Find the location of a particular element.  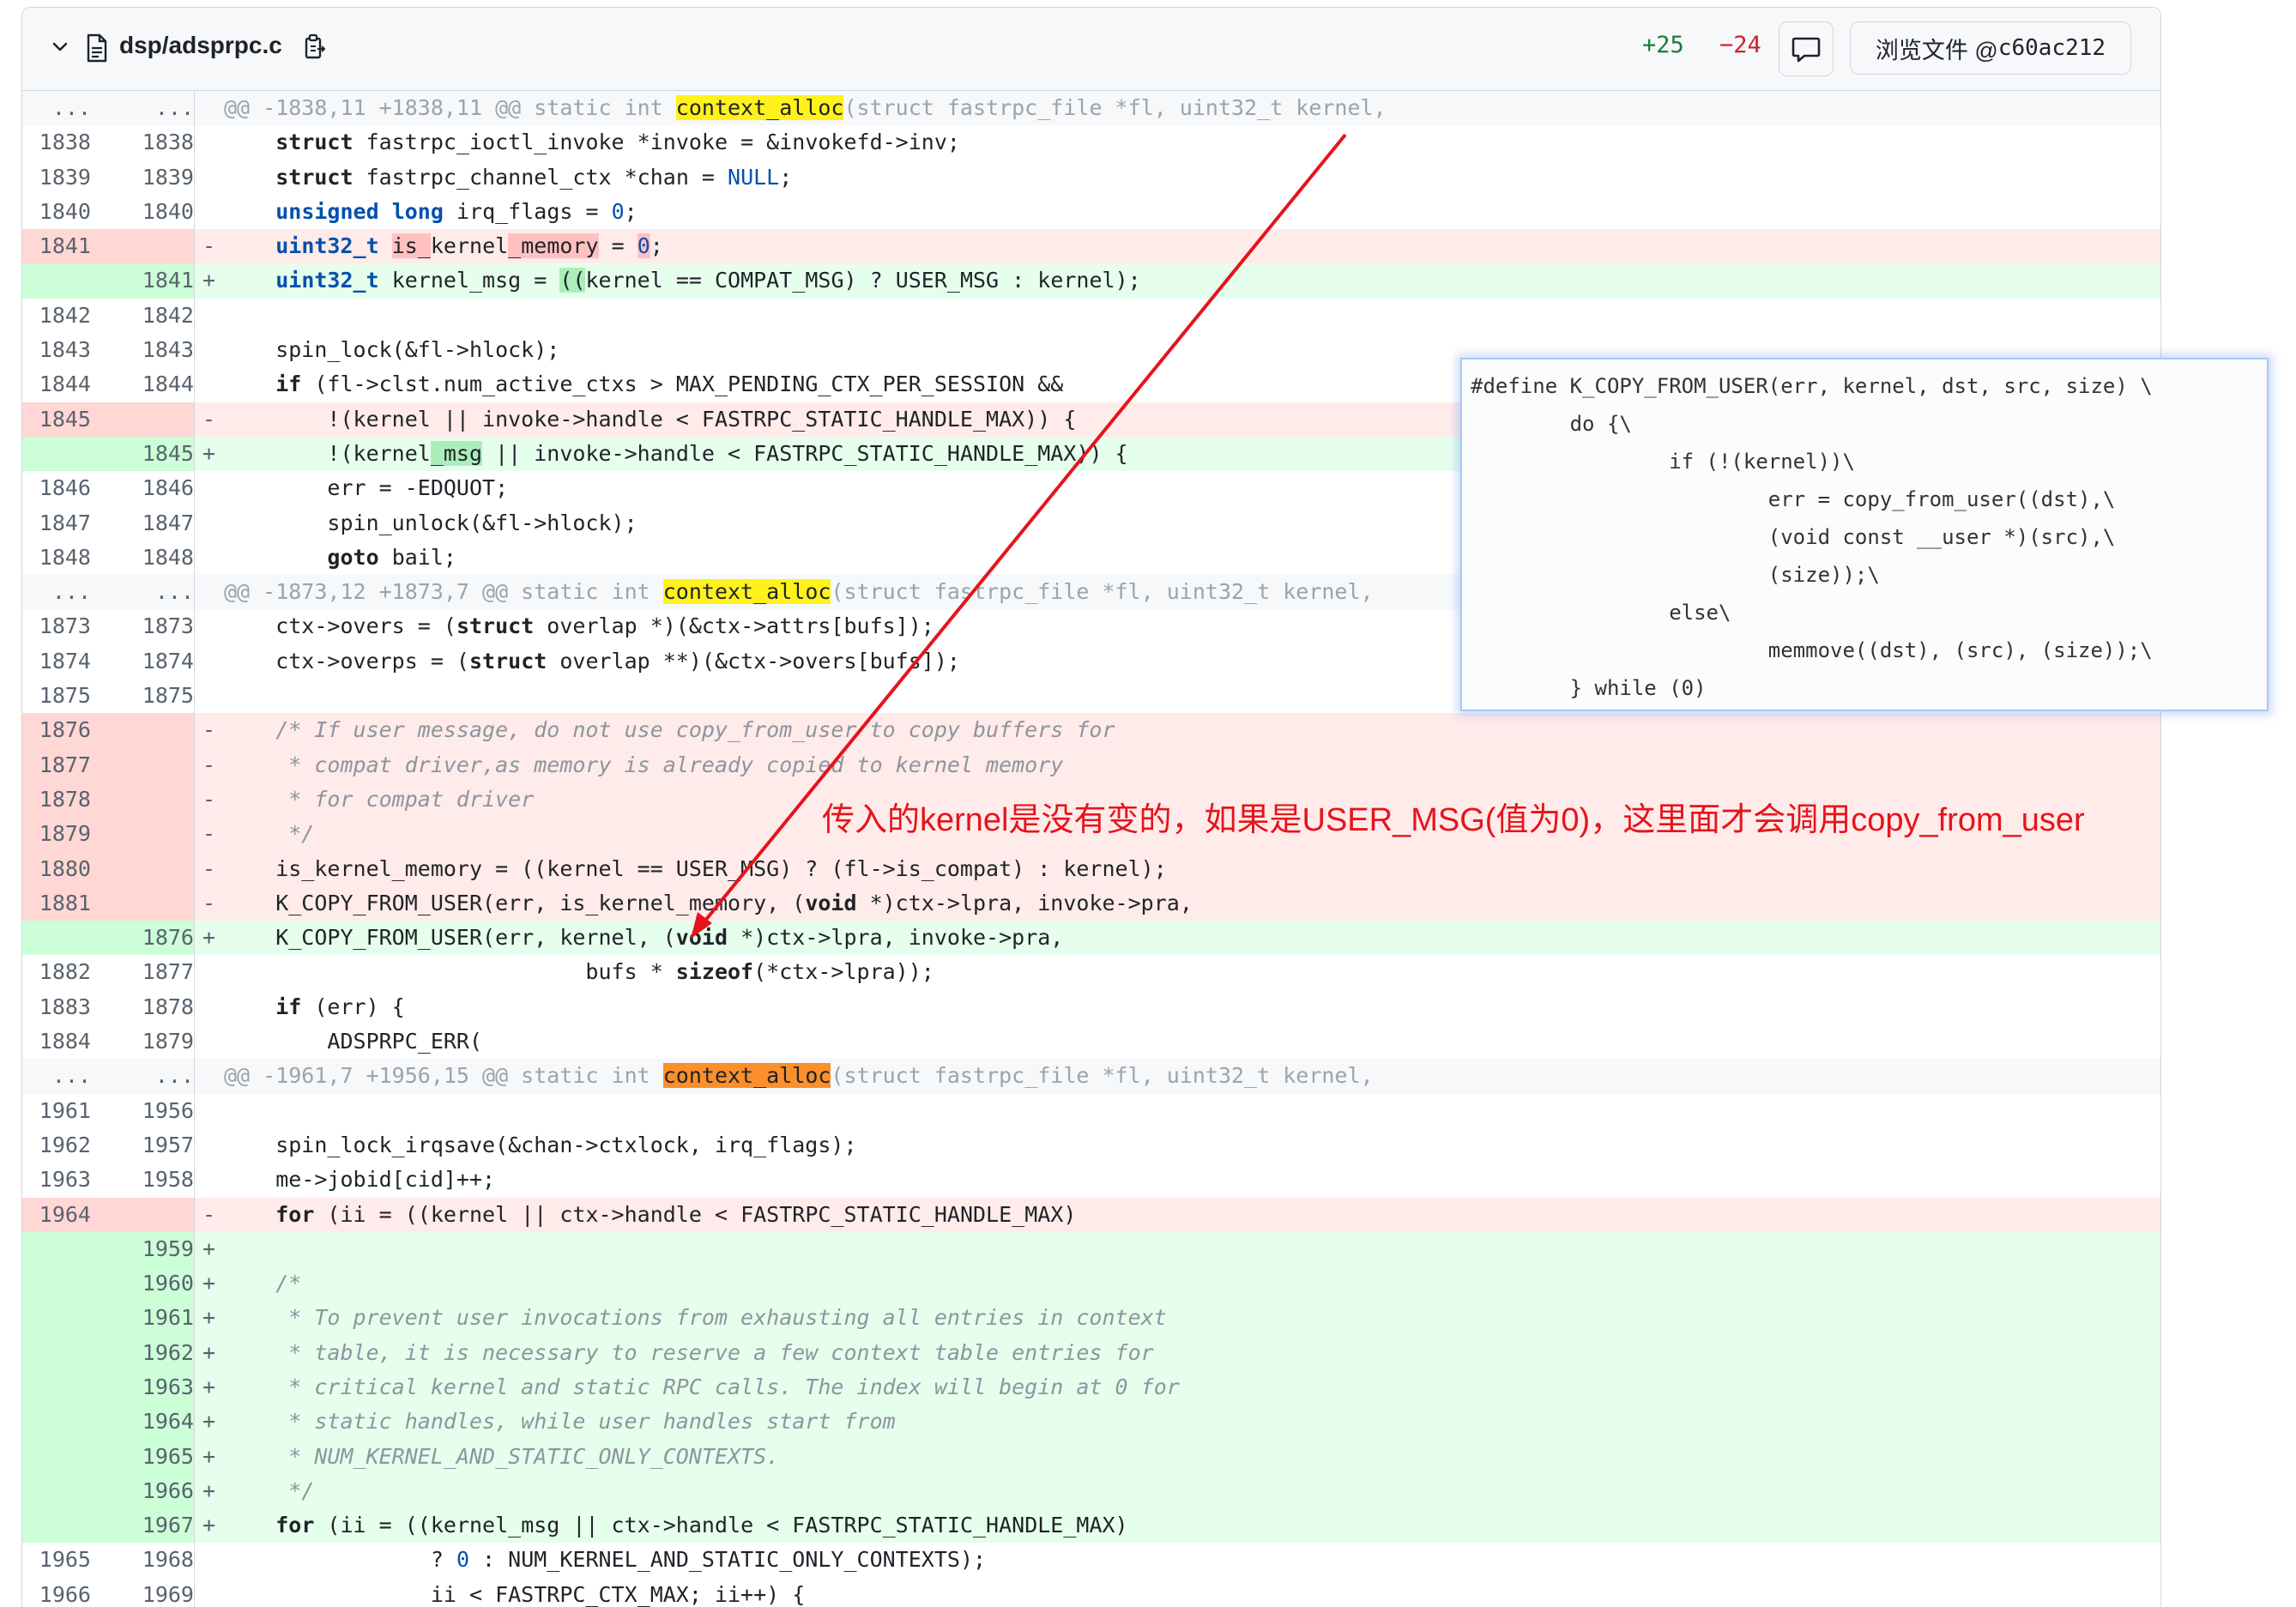

deleted-line: 1841 - uint32_t is_kernel_memory = 0; is located at coordinates (1091, 246).